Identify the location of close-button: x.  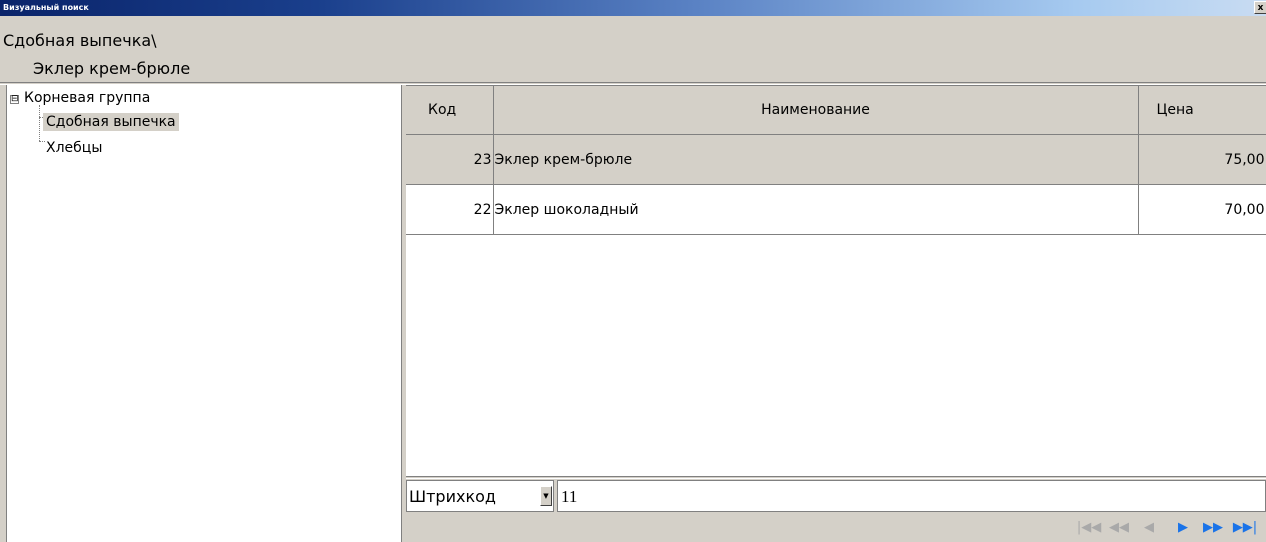
(1260, 7).